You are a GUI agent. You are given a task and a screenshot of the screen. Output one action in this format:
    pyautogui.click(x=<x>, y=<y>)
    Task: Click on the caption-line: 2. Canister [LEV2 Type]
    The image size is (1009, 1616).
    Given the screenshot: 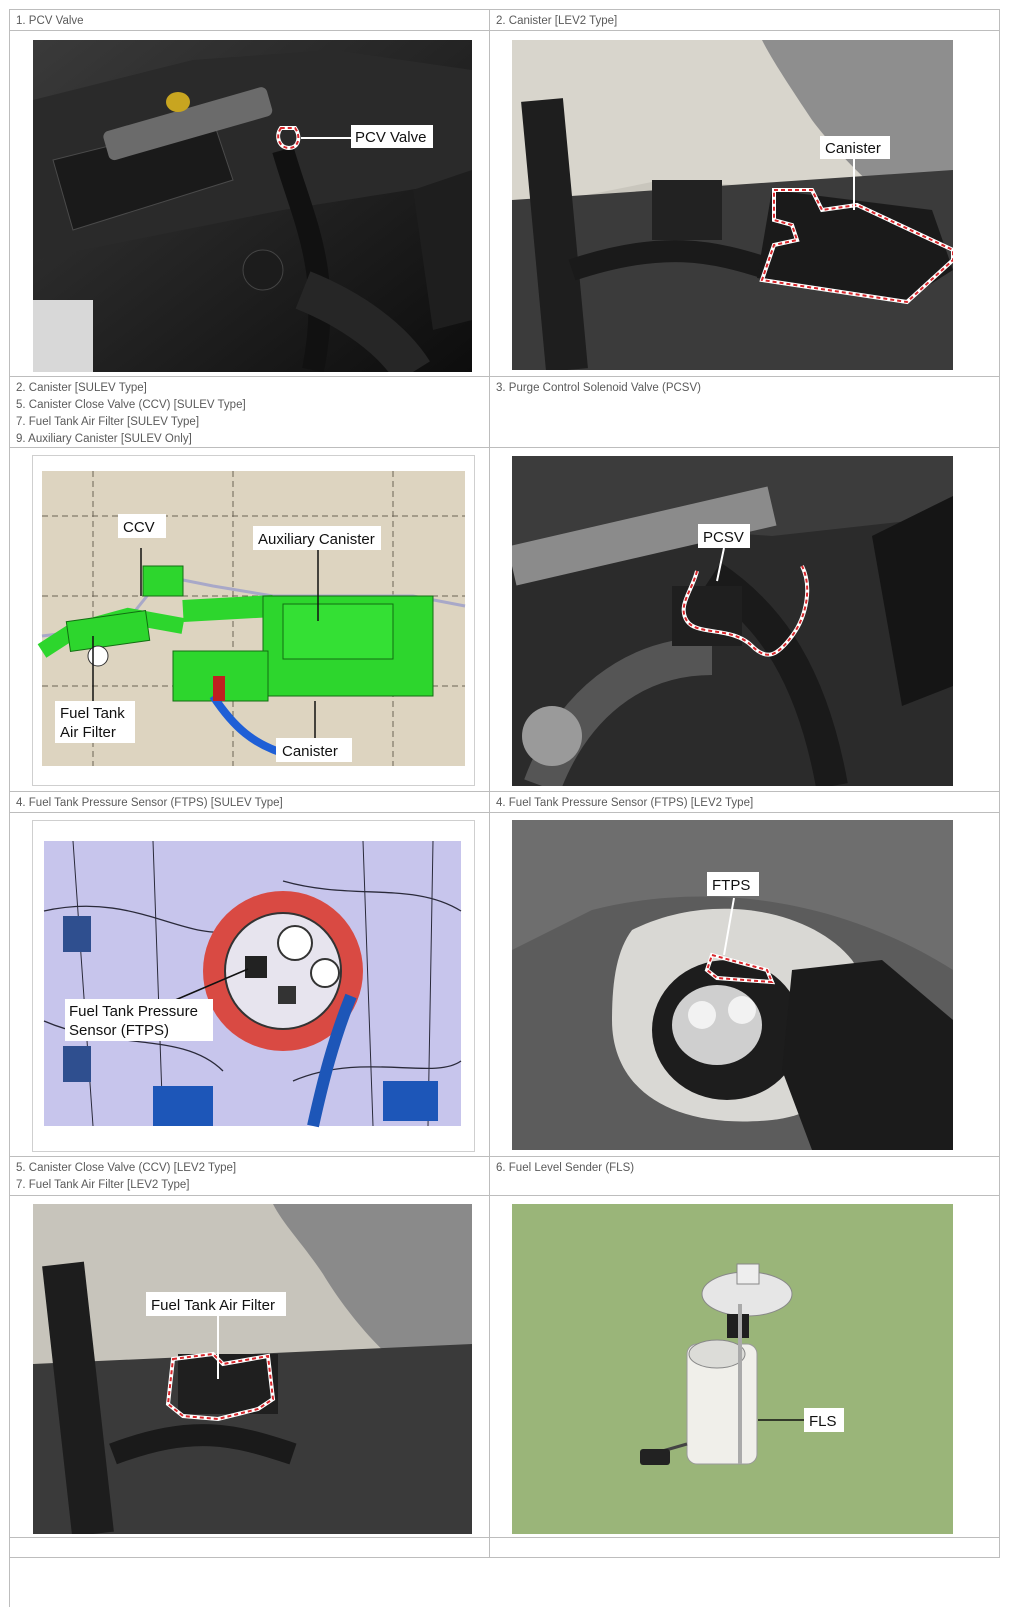 What is the action you would take?
    pyautogui.click(x=557, y=21)
    